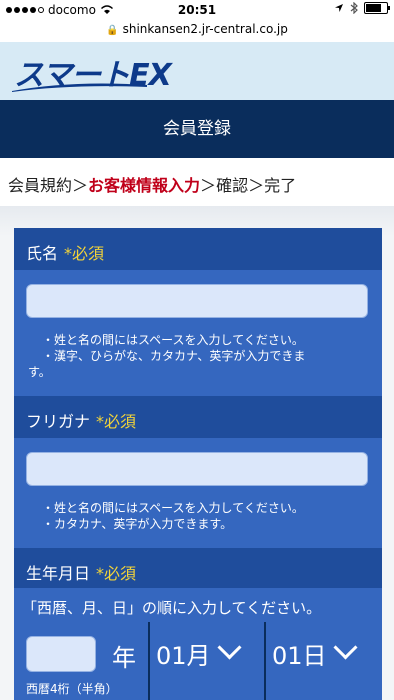 This screenshot has width=394, height=700. What do you see at coordinates (315, 653) in the screenshot?
I see `birth-day-select: 01日` at bounding box center [315, 653].